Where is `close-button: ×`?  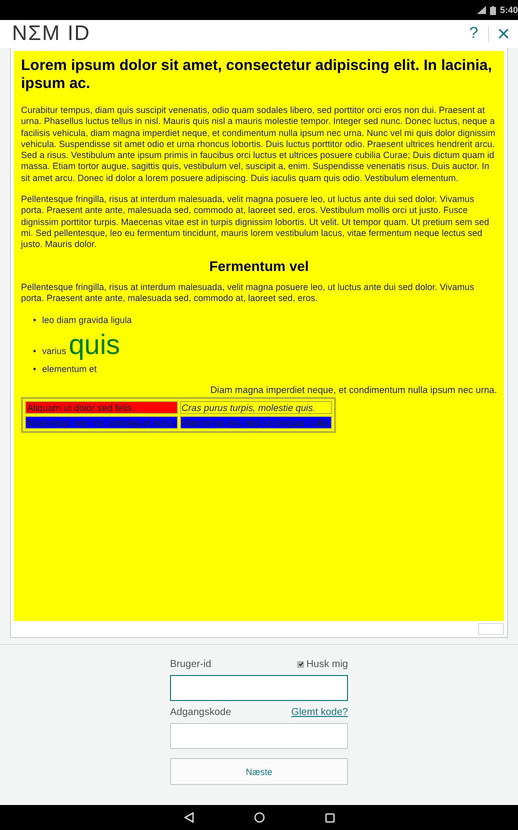
close-button: × is located at coordinates (503, 34).